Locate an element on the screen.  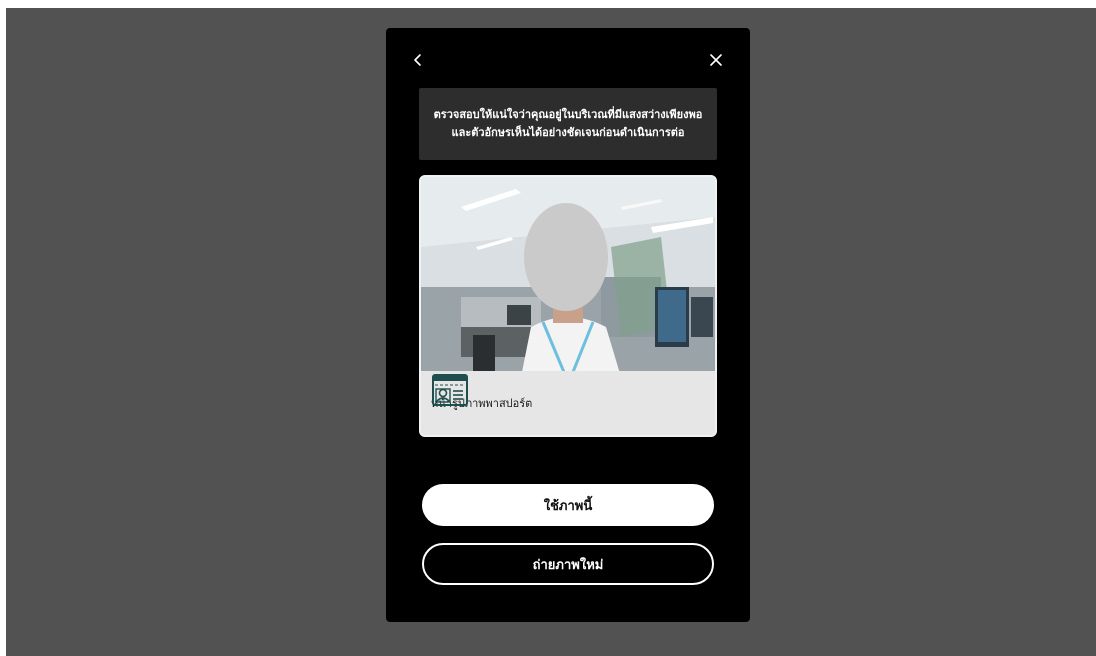
retake-photo-button: ถ่ายภาพใหม่ is located at coordinates (568, 564).